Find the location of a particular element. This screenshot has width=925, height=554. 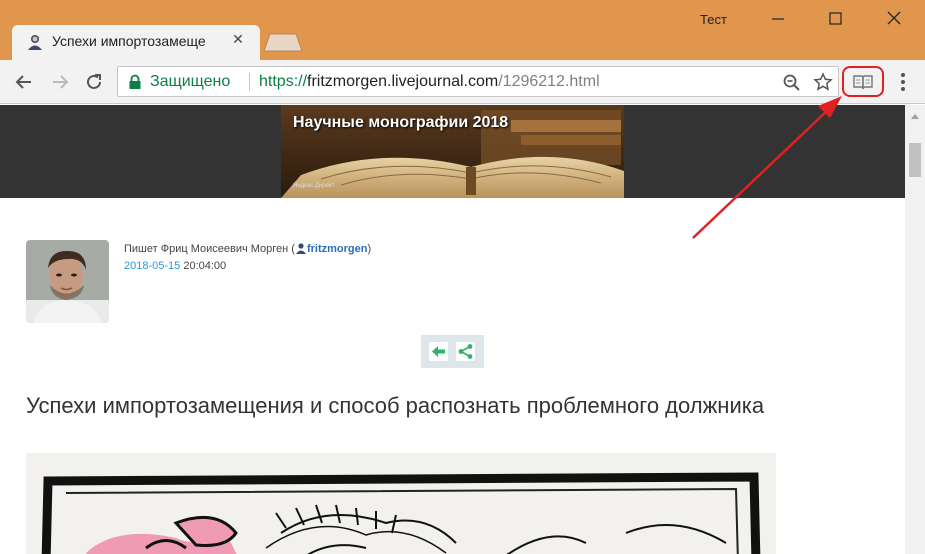

author-photo is located at coordinates (67, 281).